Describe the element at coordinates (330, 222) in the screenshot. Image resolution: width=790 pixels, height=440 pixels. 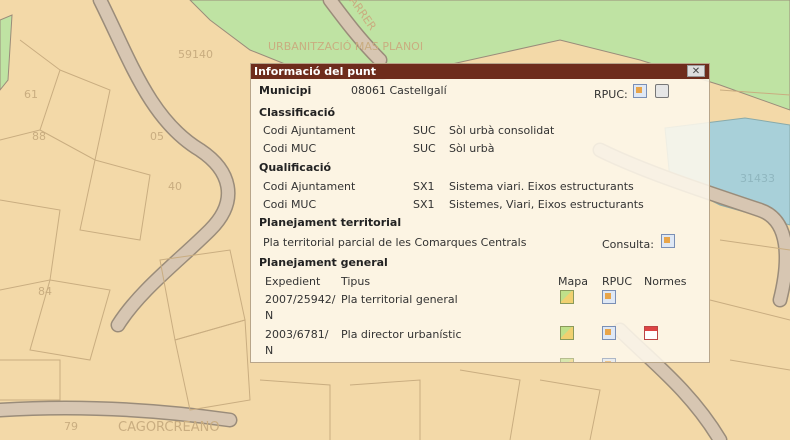
I see `territorial-heading: Planejament territorial` at that location.